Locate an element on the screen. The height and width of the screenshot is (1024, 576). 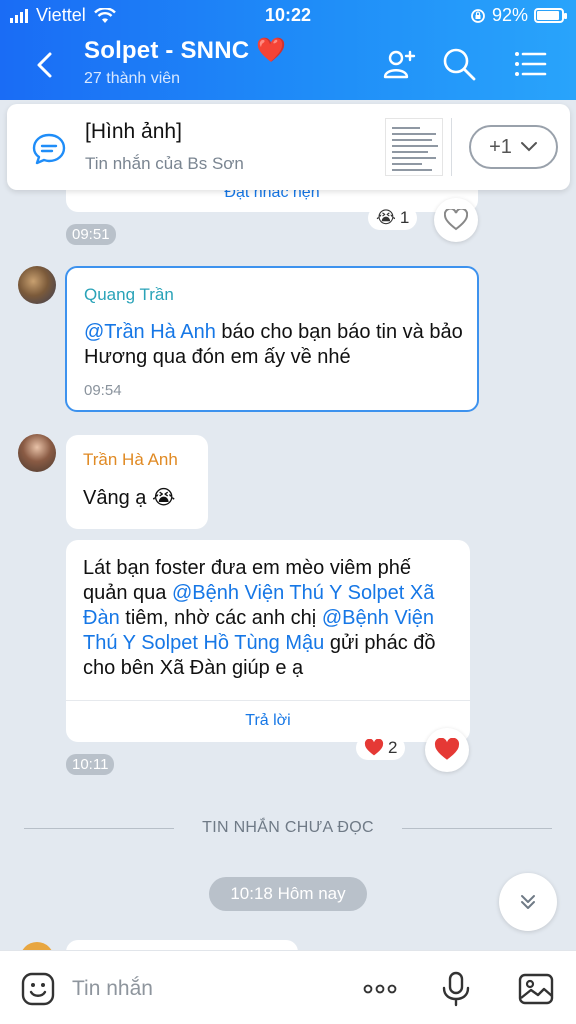
pinned-image-thumbnail is located at coordinates (414, 147).